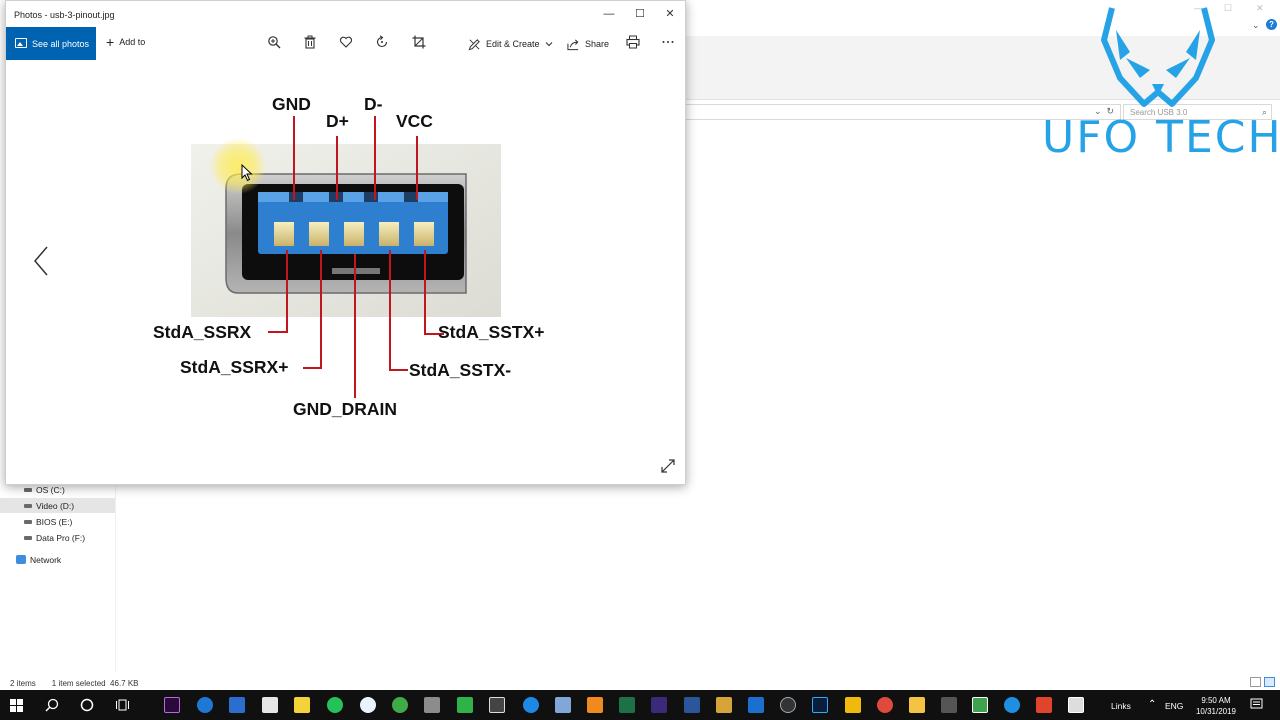 This screenshot has height=720, width=1280. I want to click on edge-browser-icon, so click(205, 705).